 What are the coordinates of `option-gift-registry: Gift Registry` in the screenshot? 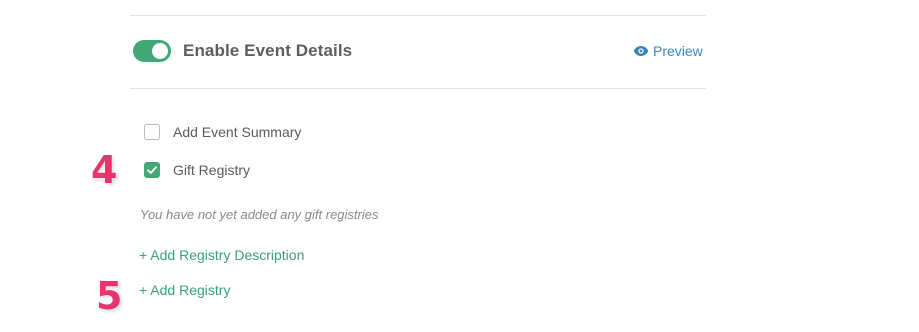 It's located at (197, 170).